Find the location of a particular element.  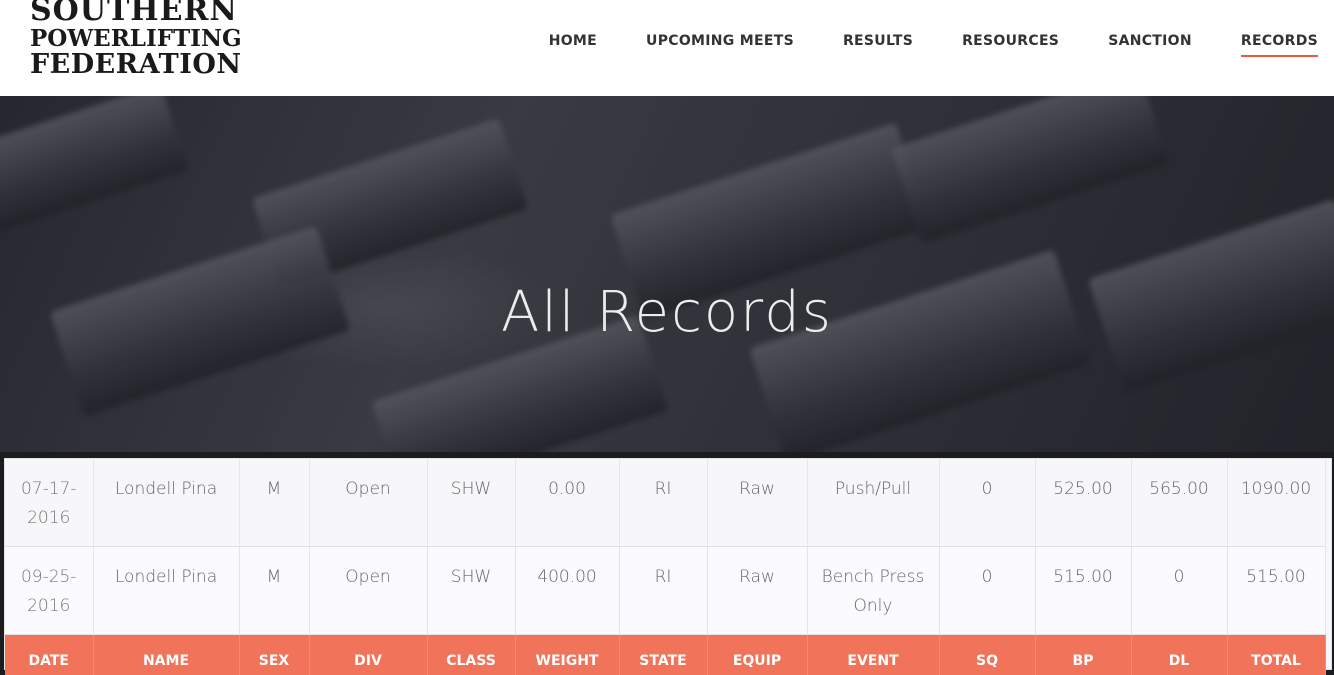

nav-records: RECORDS is located at coordinates (1279, 45).